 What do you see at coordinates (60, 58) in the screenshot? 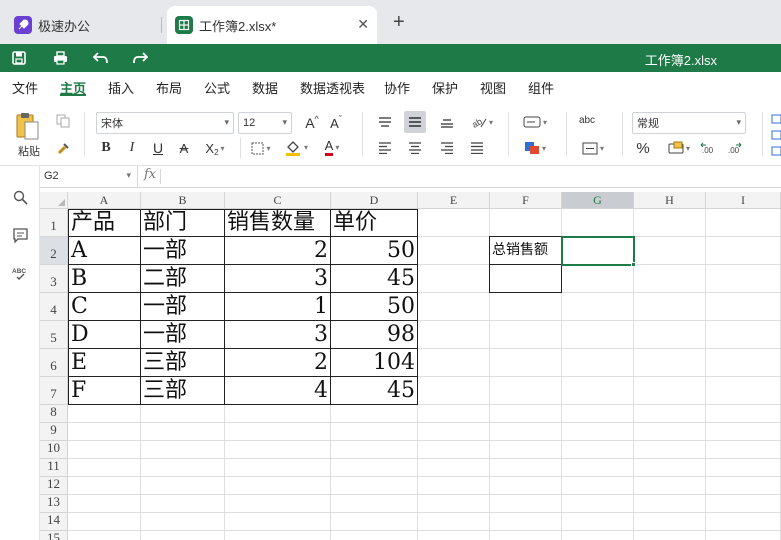
I see `print-icon` at bounding box center [60, 58].